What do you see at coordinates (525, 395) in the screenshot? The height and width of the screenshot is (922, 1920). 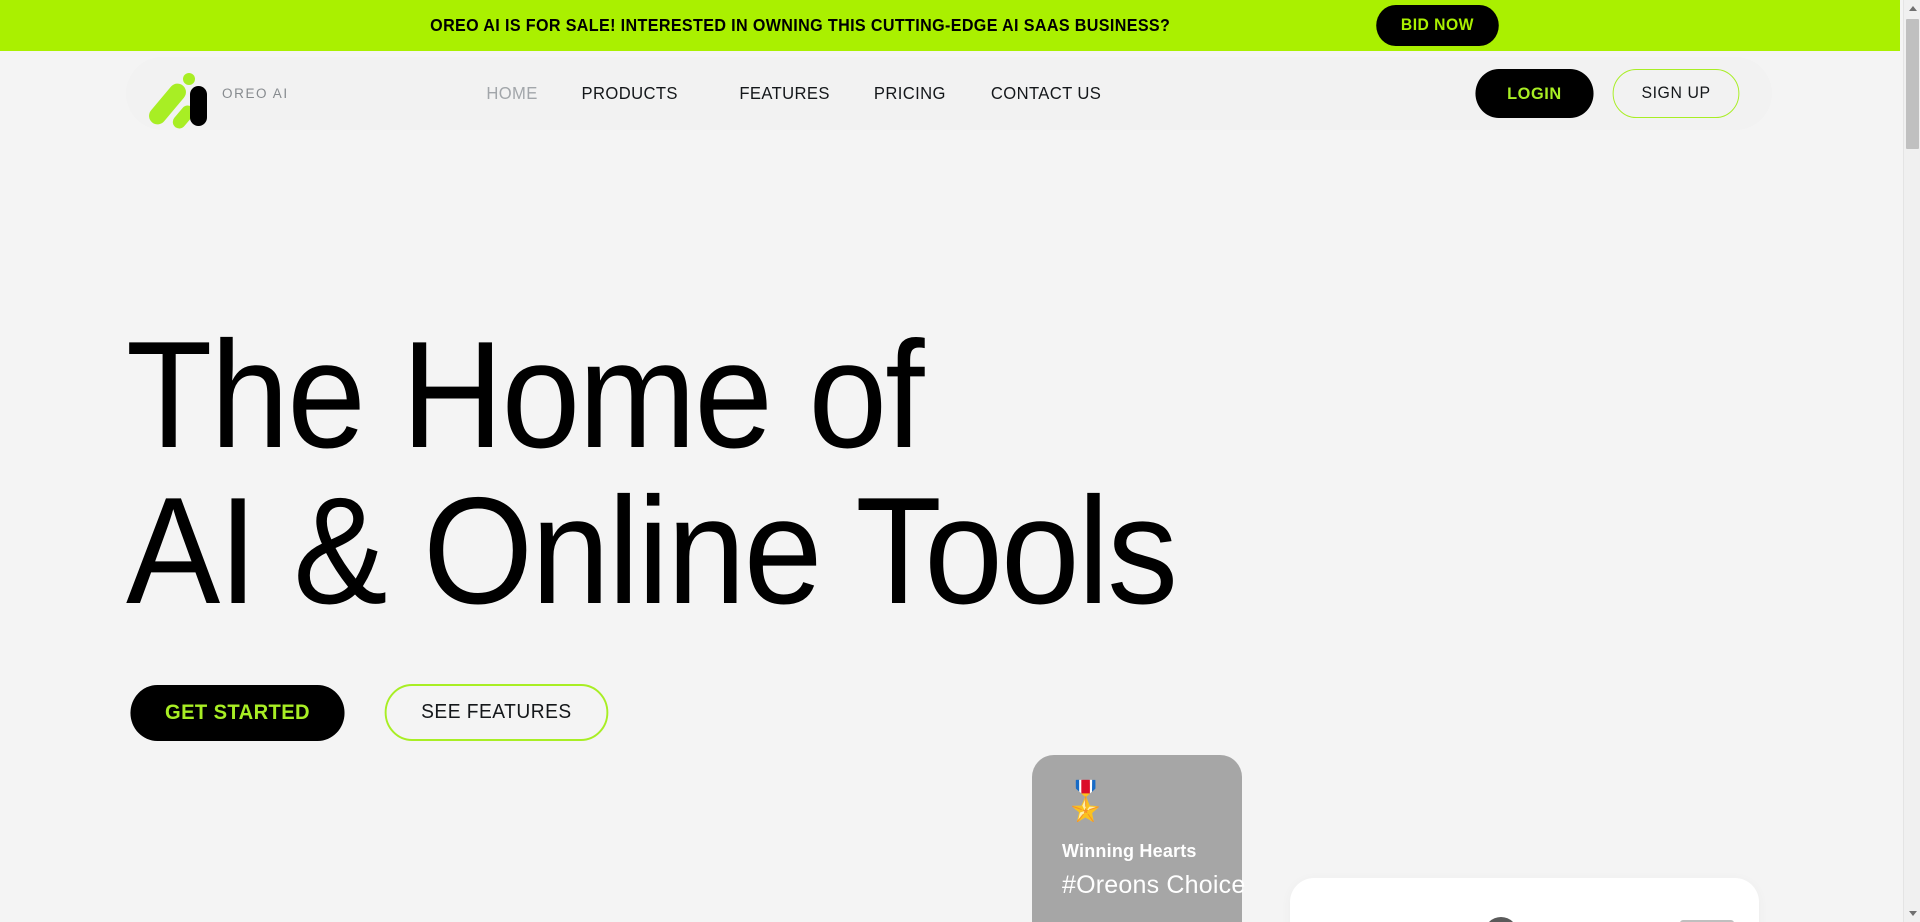 I see `hero-title-line-1: The Home of` at bounding box center [525, 395].